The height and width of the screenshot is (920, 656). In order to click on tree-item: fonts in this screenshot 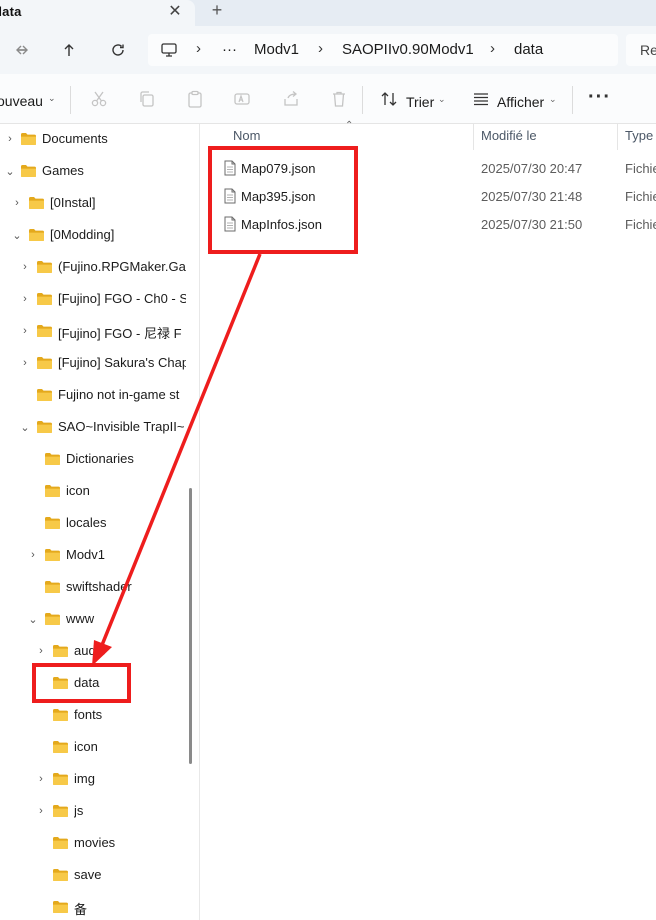, I will do `click(93, 716)`.